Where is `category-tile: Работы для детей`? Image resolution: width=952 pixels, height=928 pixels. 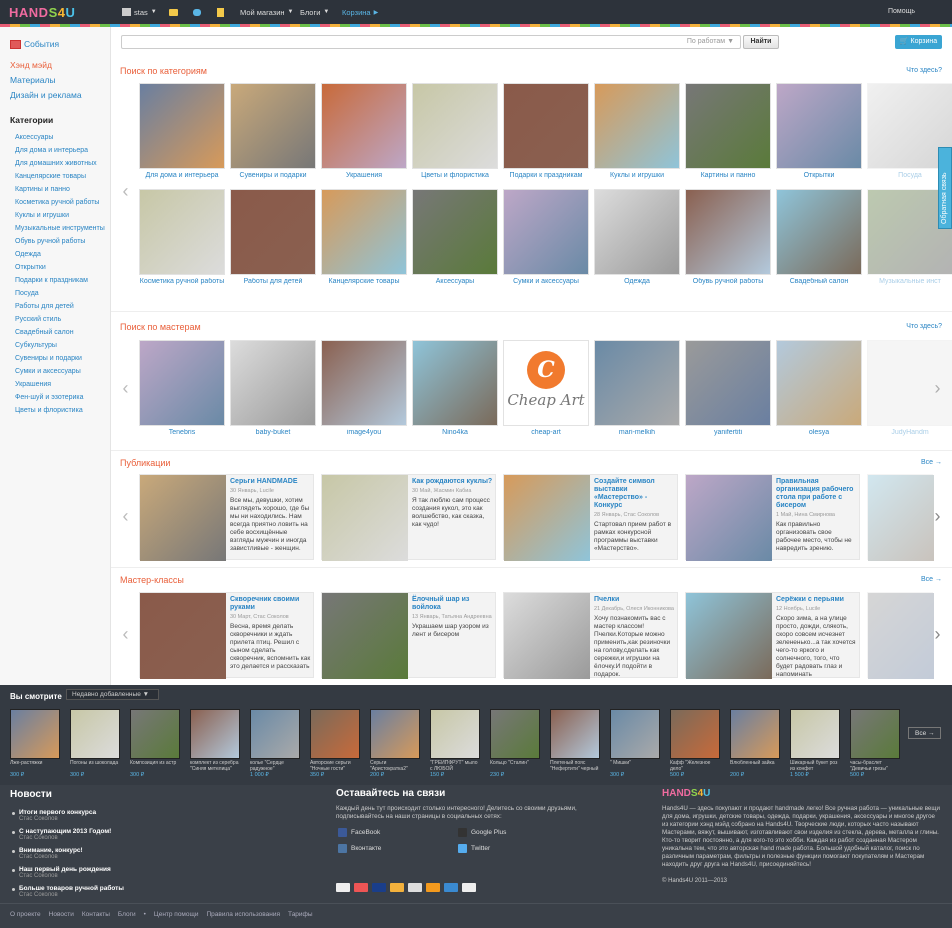 category-tile: Работы для детей is located at coordinates (273, 237).